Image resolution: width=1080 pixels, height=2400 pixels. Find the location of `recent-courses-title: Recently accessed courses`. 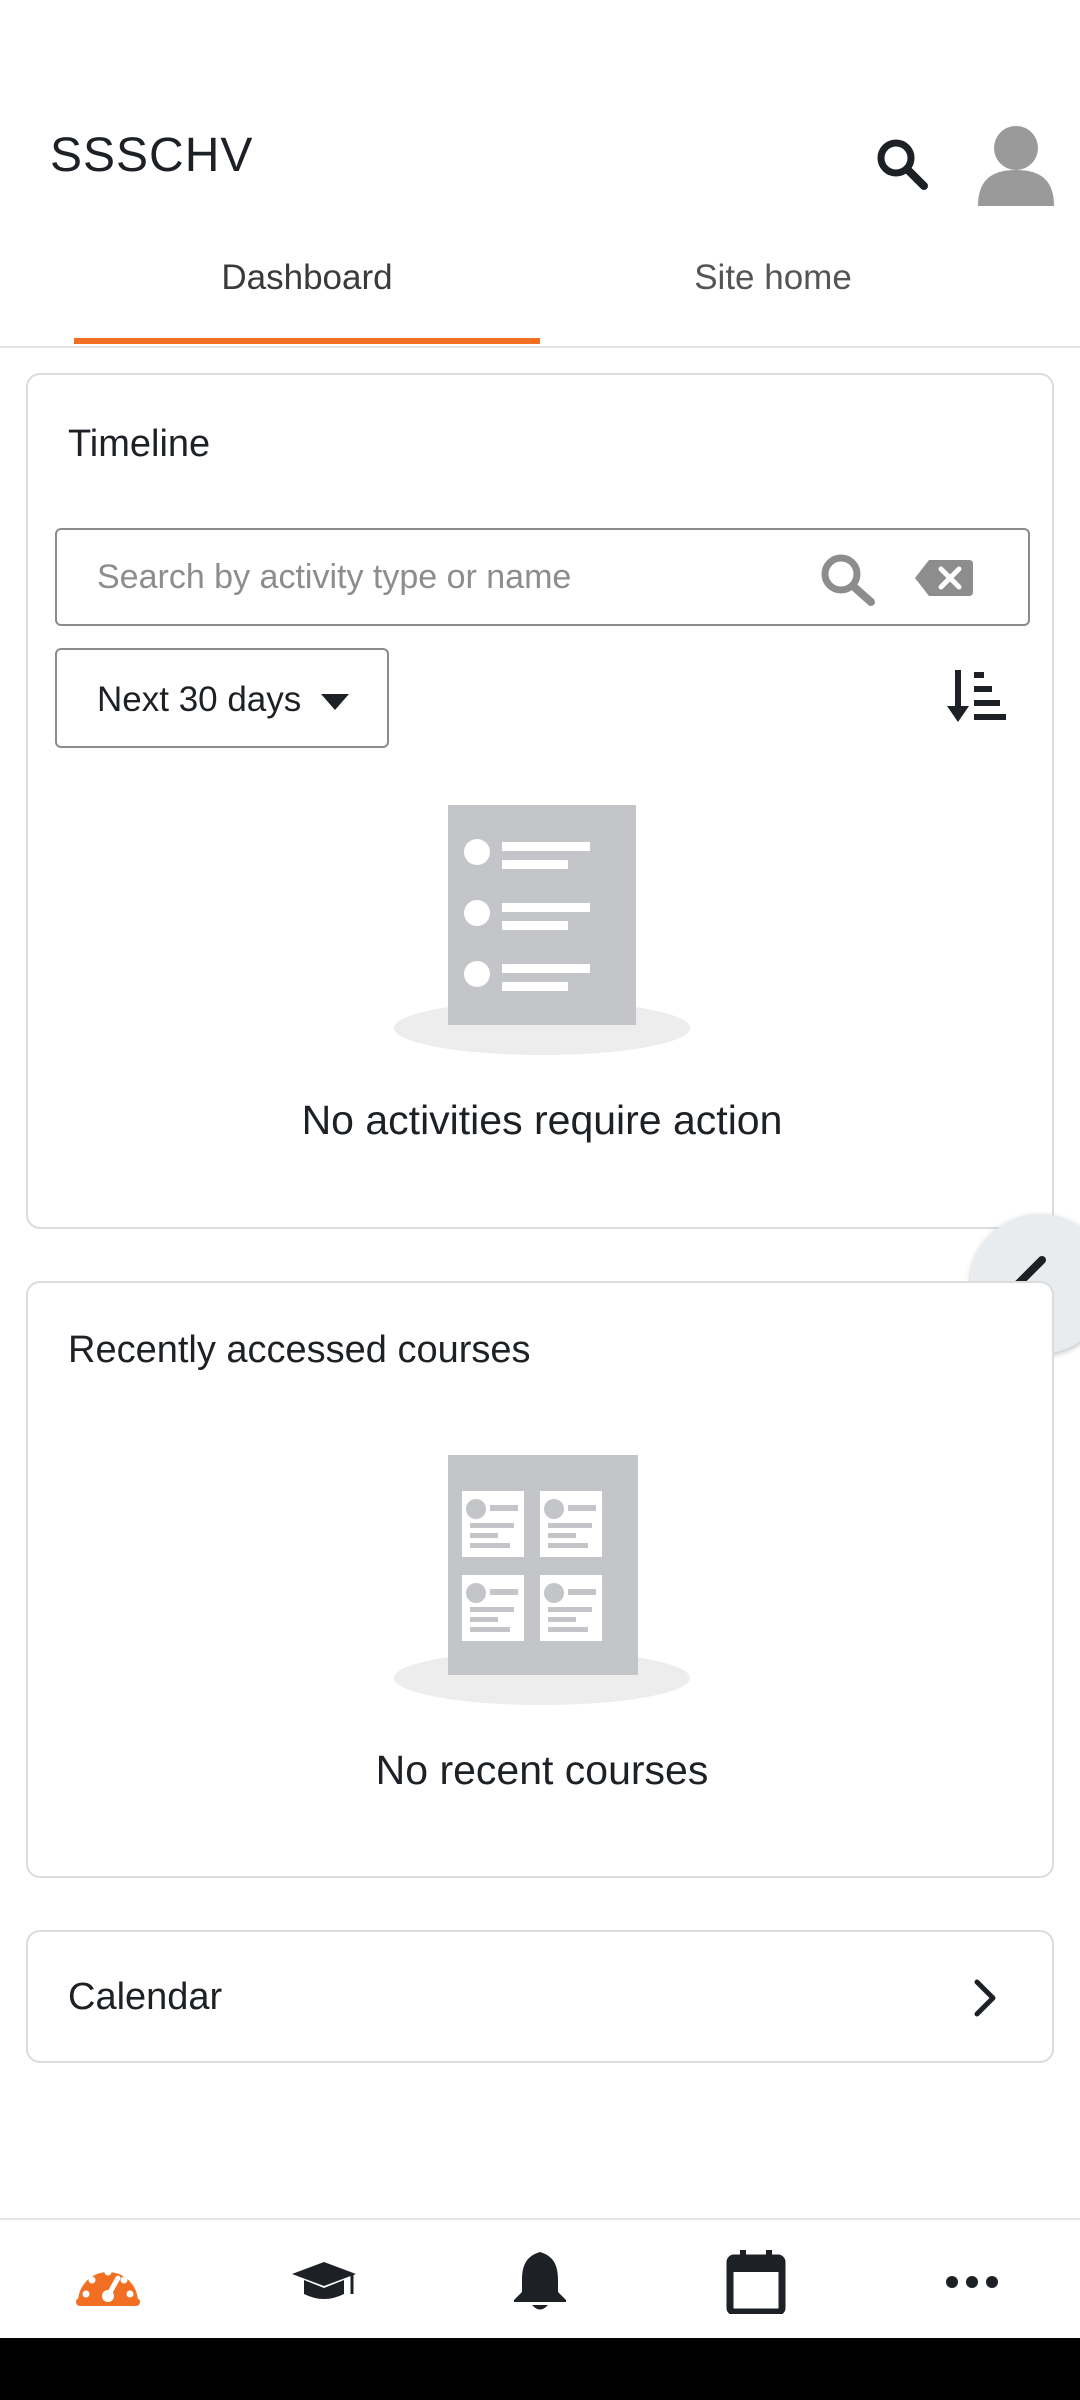

recent-courses-title: Recently accessed courses is located at coordinates (299, 1350).